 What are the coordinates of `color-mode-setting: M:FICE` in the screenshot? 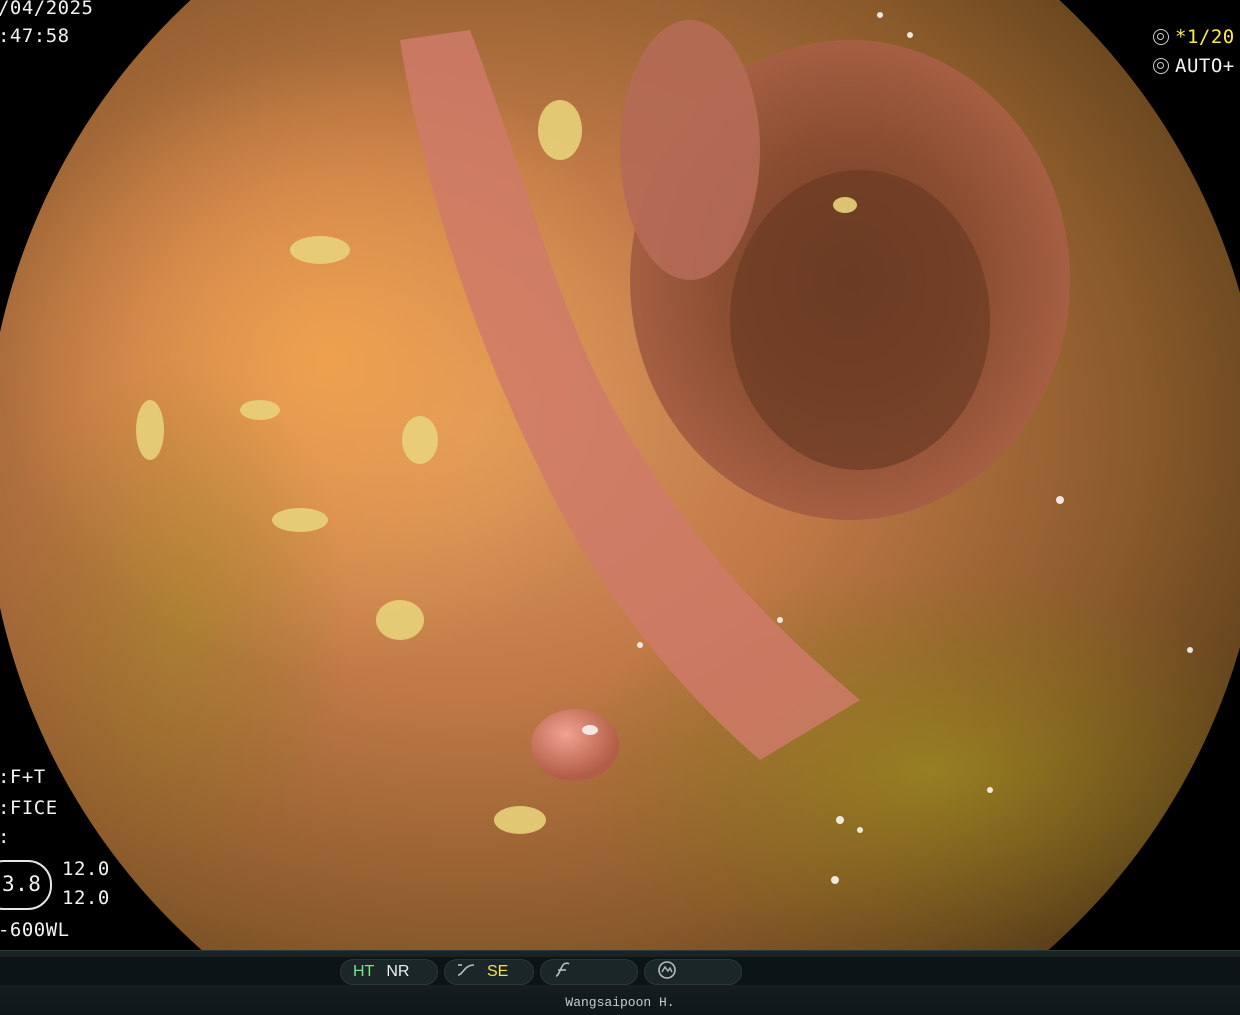 It's located at (29, 808).